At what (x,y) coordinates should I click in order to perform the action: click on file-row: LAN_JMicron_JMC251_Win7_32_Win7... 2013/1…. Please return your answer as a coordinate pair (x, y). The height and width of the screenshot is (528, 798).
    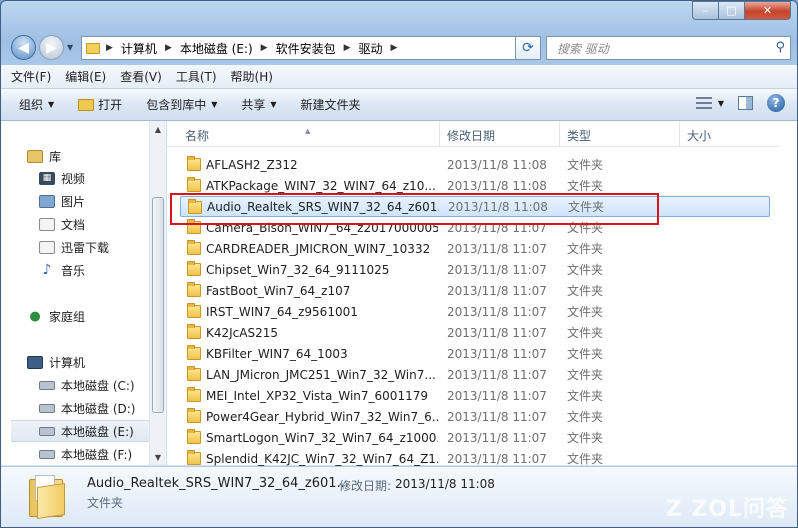
    Looking at the image, I should click on (473, 374).